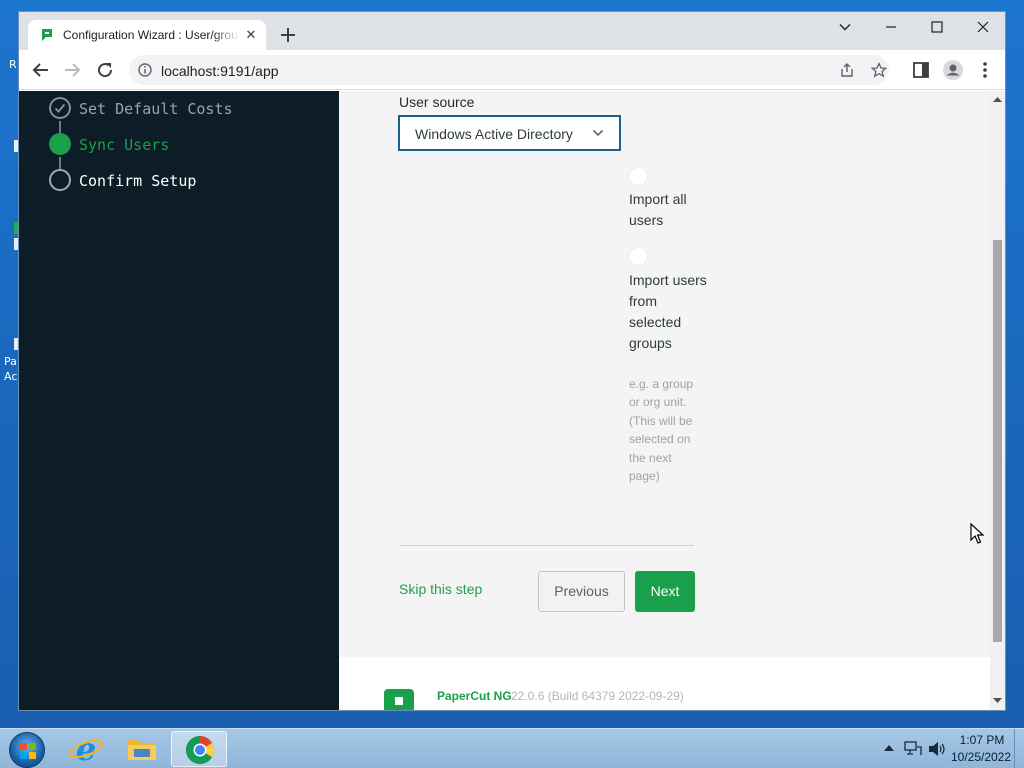 The width and height of the screenshot is (1024, 768). I want to click on taskbar-chrome, so click(199, 749).